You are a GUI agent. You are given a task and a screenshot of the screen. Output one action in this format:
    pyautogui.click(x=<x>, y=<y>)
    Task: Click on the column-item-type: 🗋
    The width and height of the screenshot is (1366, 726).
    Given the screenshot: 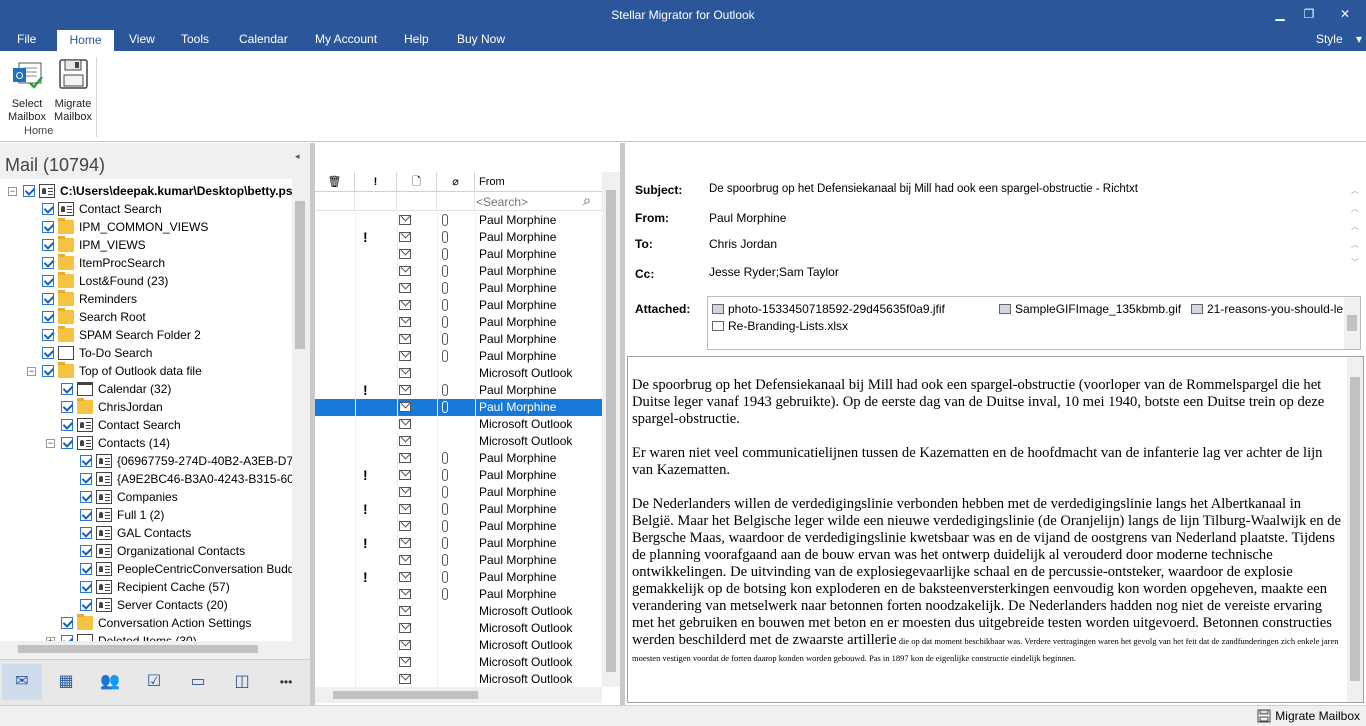 What is the action you would take?
    pyautogui.click(x=417, y=182)
    